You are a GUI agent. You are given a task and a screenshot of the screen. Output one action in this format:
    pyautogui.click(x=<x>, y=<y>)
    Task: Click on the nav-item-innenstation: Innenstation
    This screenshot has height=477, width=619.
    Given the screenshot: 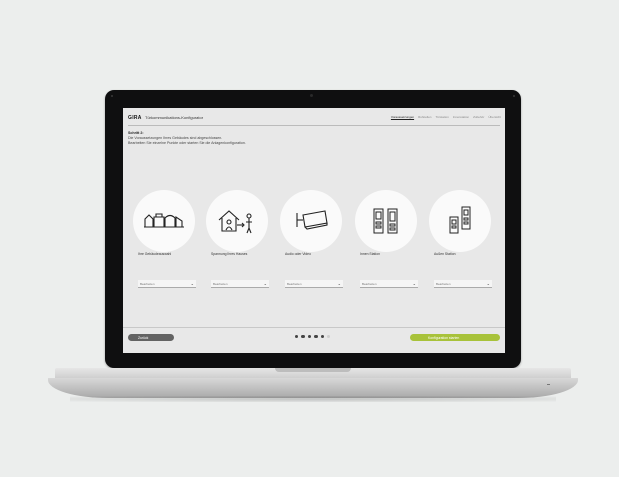 What is the action you would take?
    pyautogui.click(x=461, y=117)
    